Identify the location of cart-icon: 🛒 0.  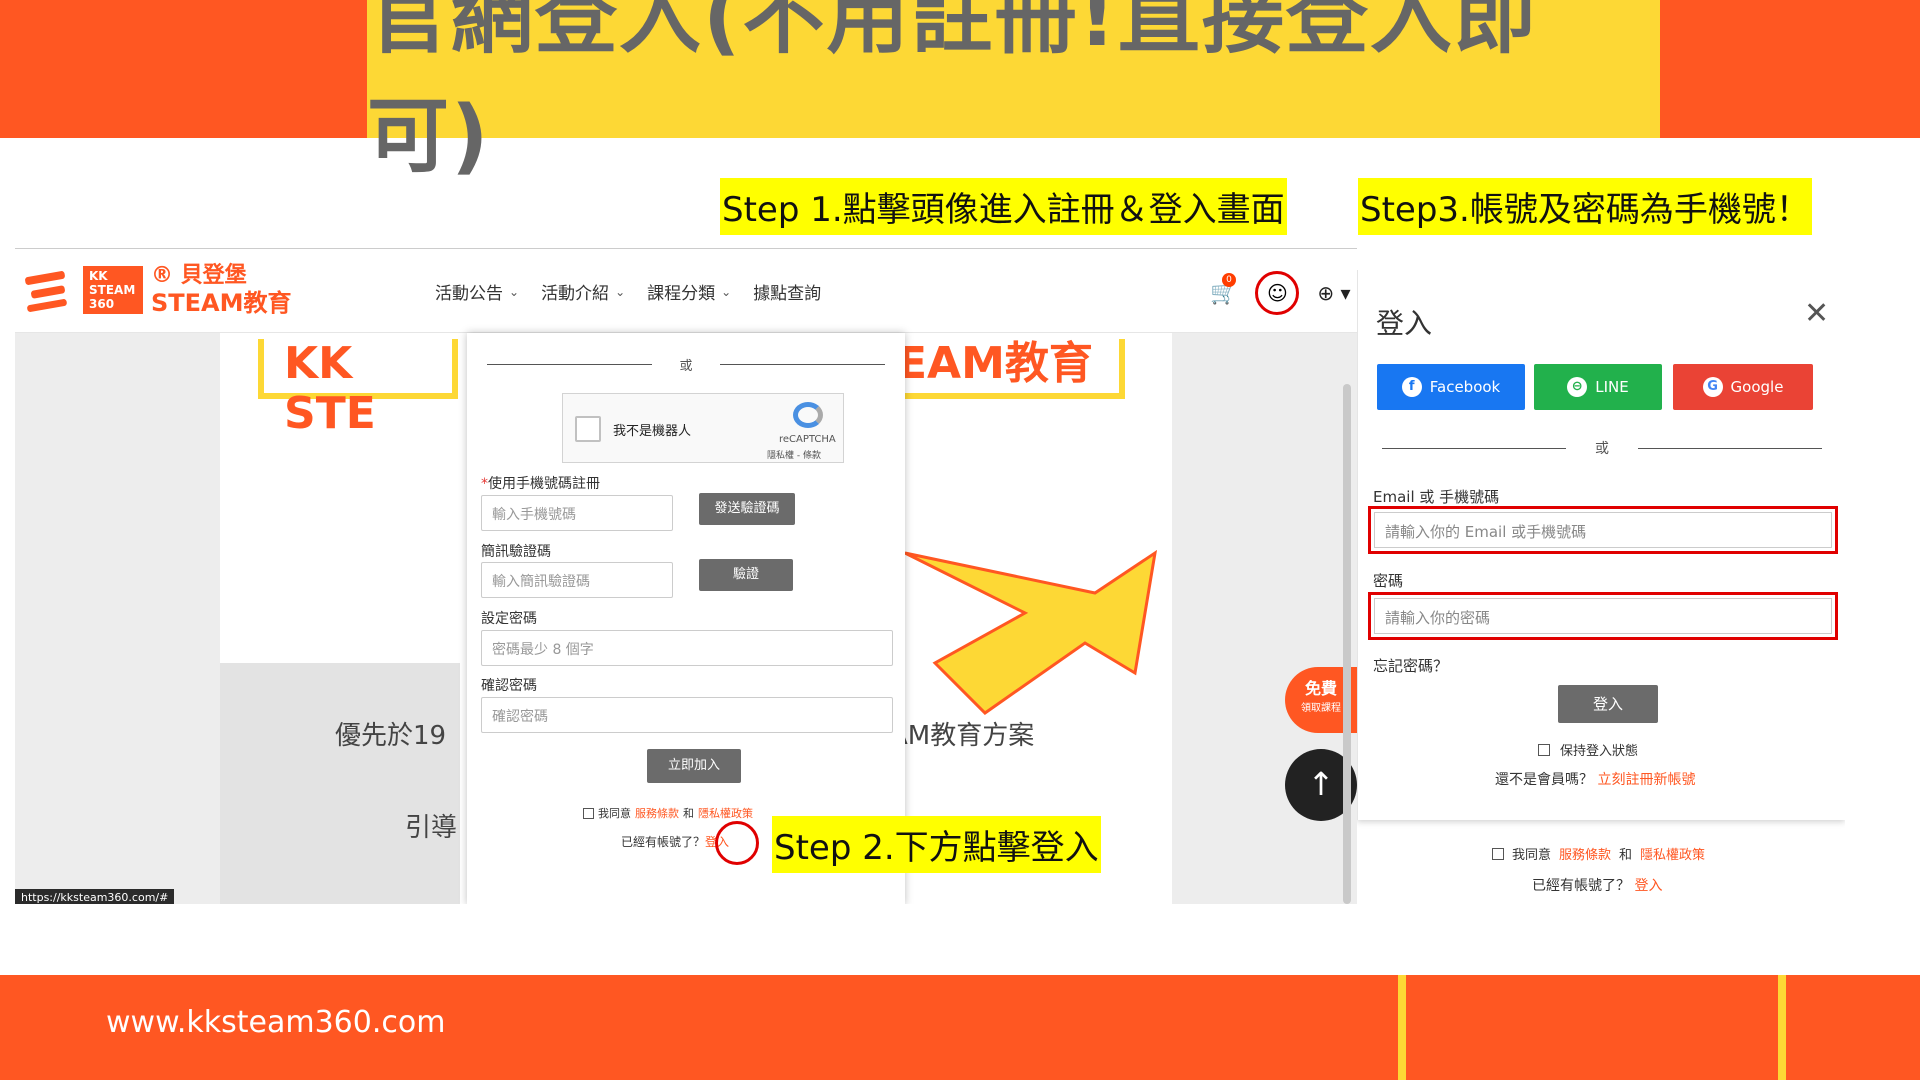
(1223, 289).